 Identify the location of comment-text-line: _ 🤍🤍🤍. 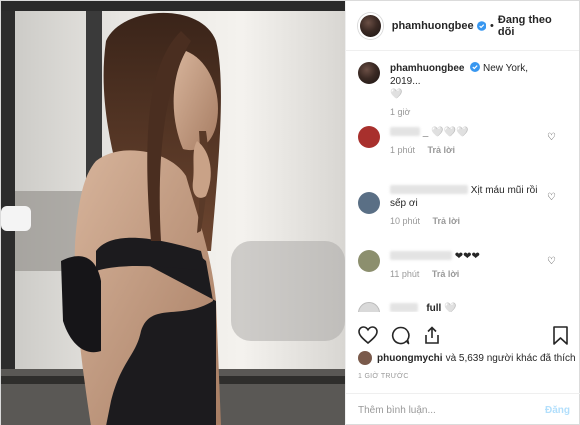
(465, 132).